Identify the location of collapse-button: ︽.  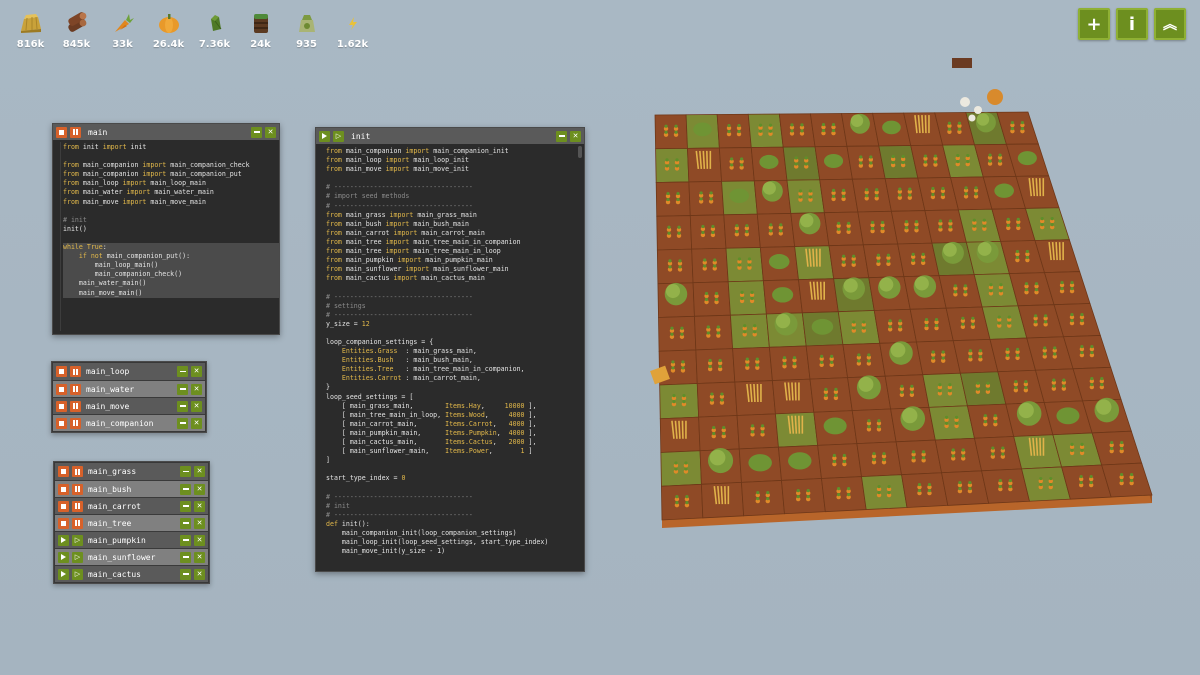
(1170, 24).